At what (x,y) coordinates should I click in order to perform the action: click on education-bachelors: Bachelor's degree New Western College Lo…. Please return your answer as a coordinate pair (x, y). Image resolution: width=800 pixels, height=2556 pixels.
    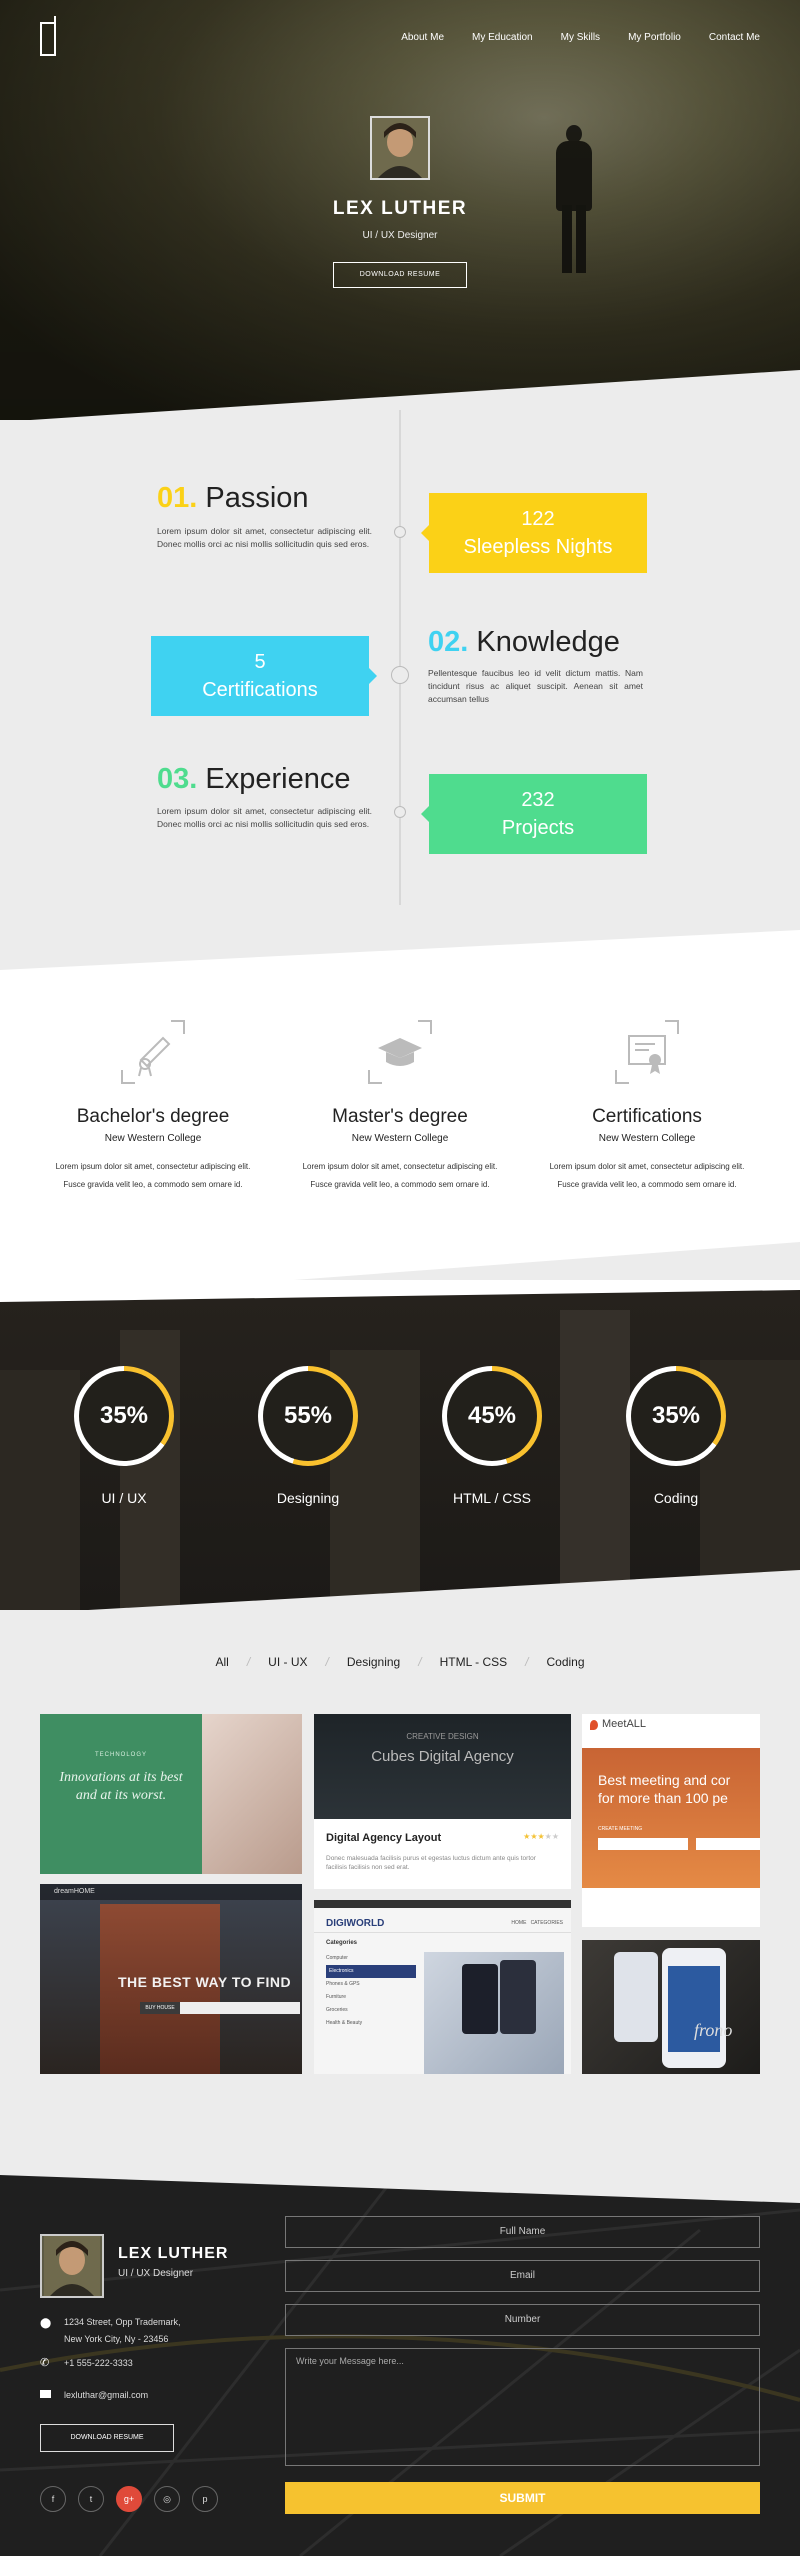
    Looking at the image, I should click on (153, 1107).